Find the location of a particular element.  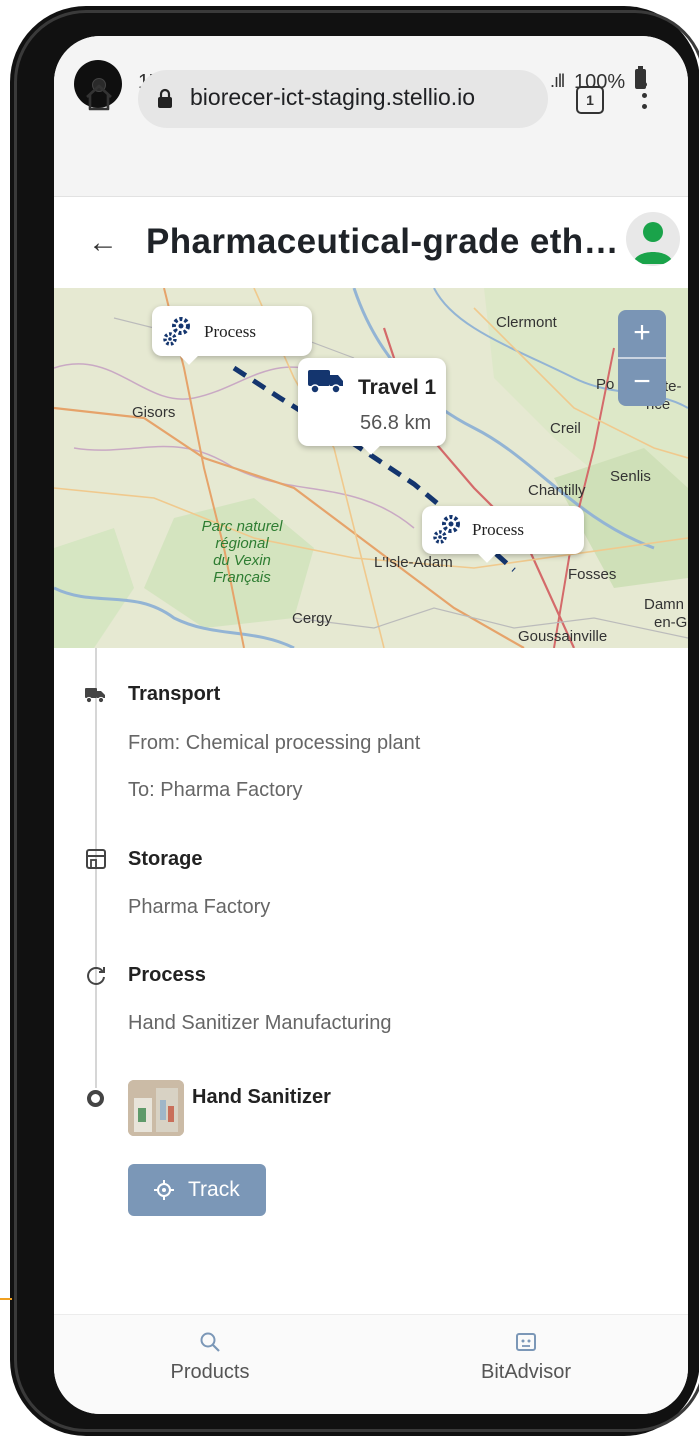

travel-popup-title: Travel 1 is located at coordinates (397, 387).